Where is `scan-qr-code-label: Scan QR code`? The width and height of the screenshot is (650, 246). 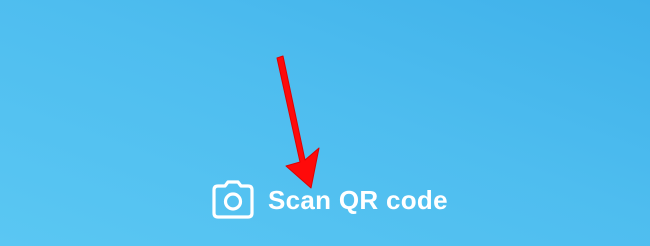 scan-qr-code-label: Scan QR code is located at coordinates (358, 200).